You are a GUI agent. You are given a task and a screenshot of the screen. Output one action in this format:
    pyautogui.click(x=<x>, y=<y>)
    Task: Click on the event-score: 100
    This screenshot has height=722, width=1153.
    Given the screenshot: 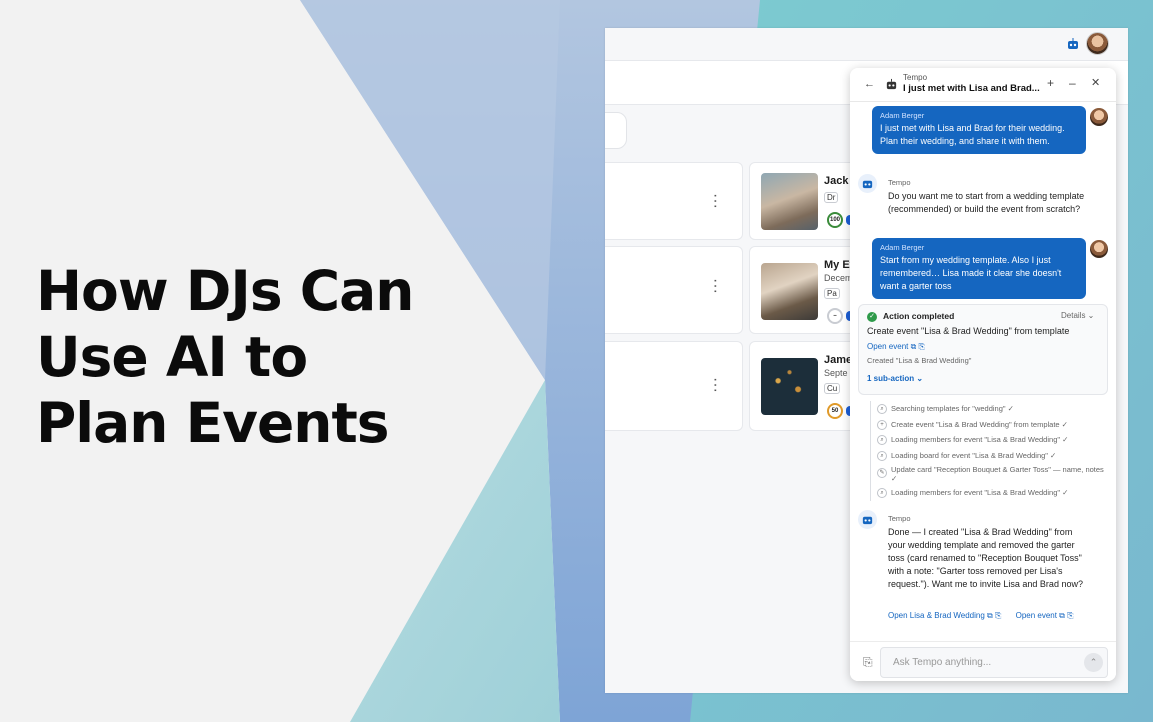 What is the action you would take?
    pyautogui.click(x=835, y=220)
    